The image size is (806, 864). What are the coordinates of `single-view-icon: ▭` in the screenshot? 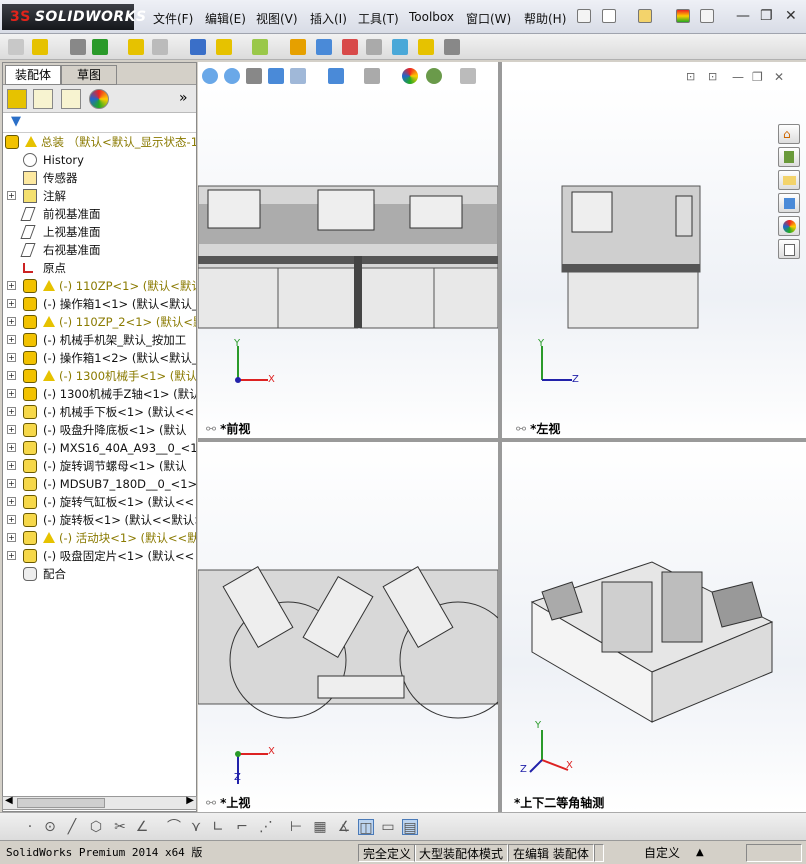 It's located at (388, 827).